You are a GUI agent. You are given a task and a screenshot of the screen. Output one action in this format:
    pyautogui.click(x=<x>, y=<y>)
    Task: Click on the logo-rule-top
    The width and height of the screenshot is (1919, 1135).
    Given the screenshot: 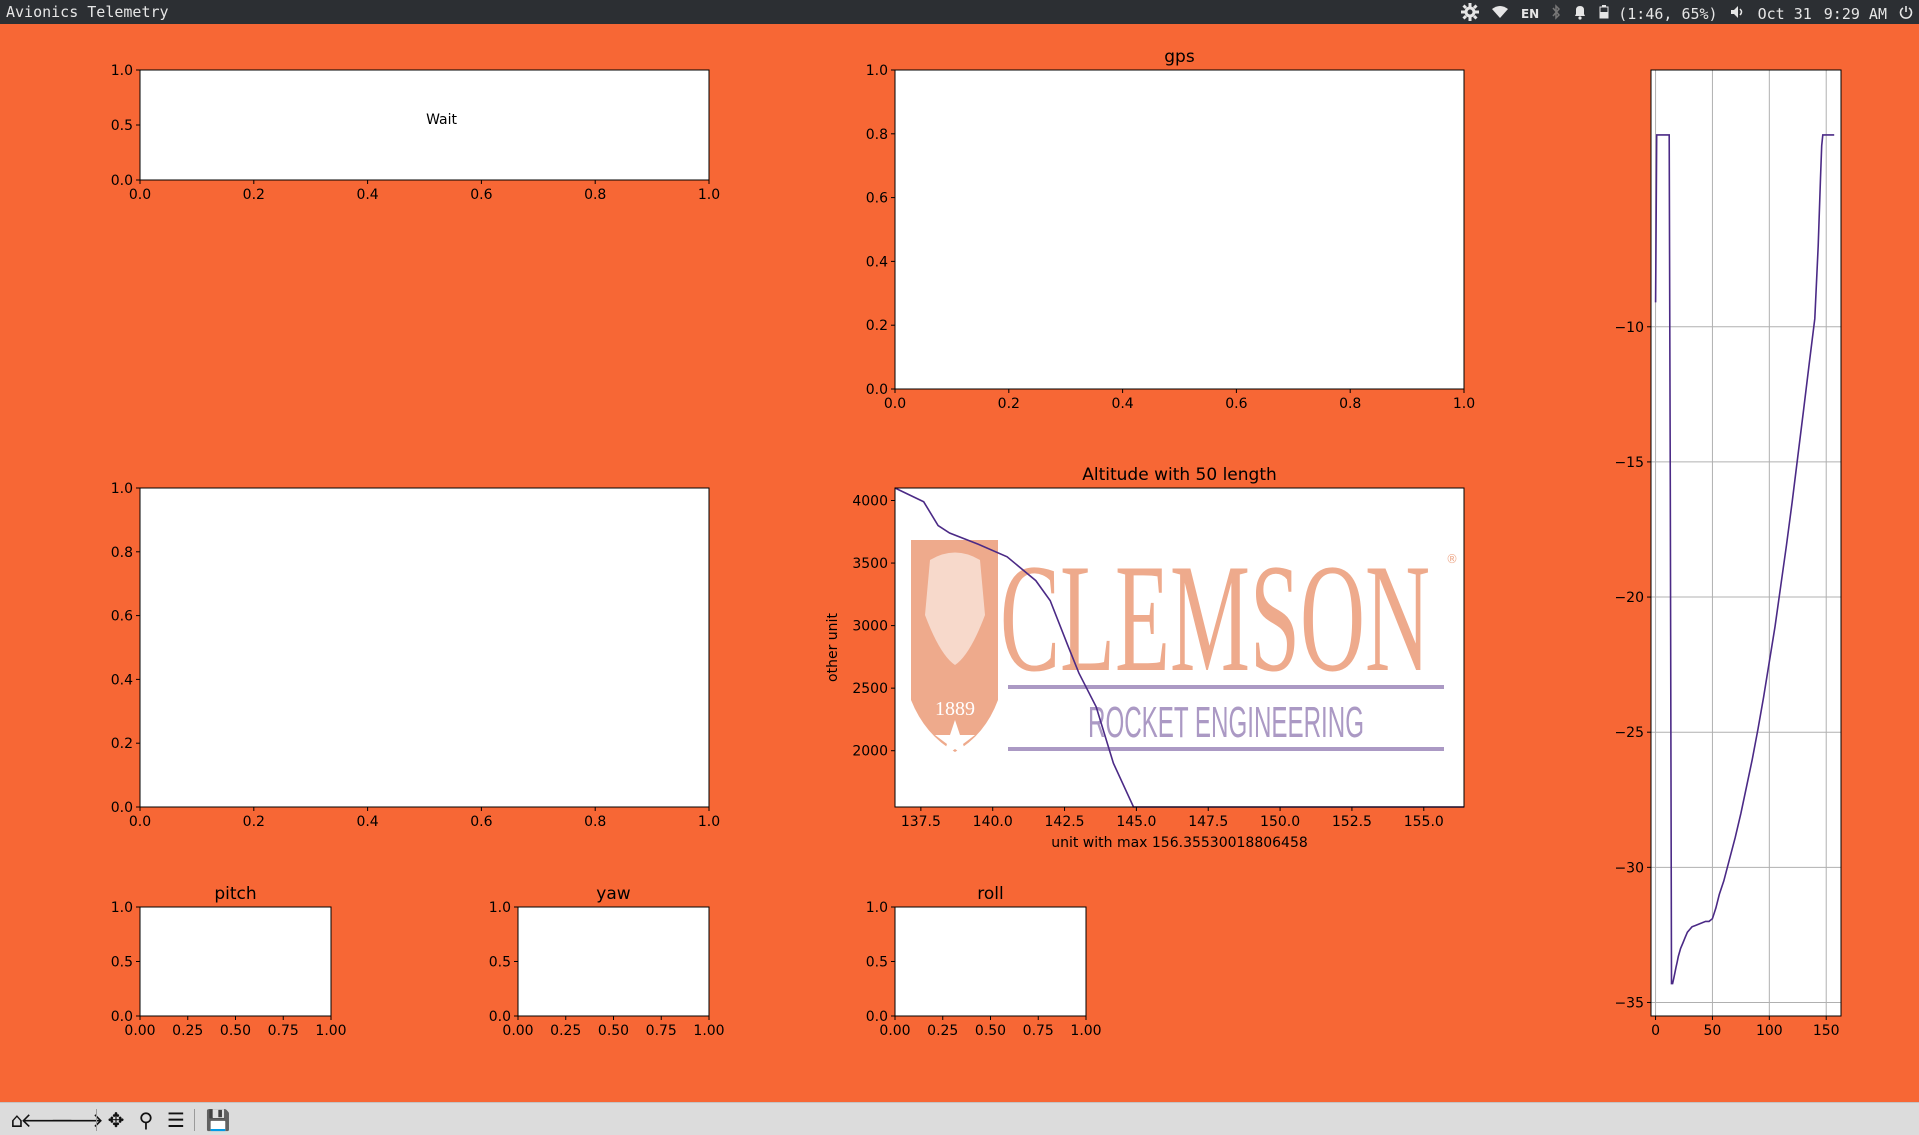 What is the action you would take?
    pyautogui.click(x=1226, y=687)
    